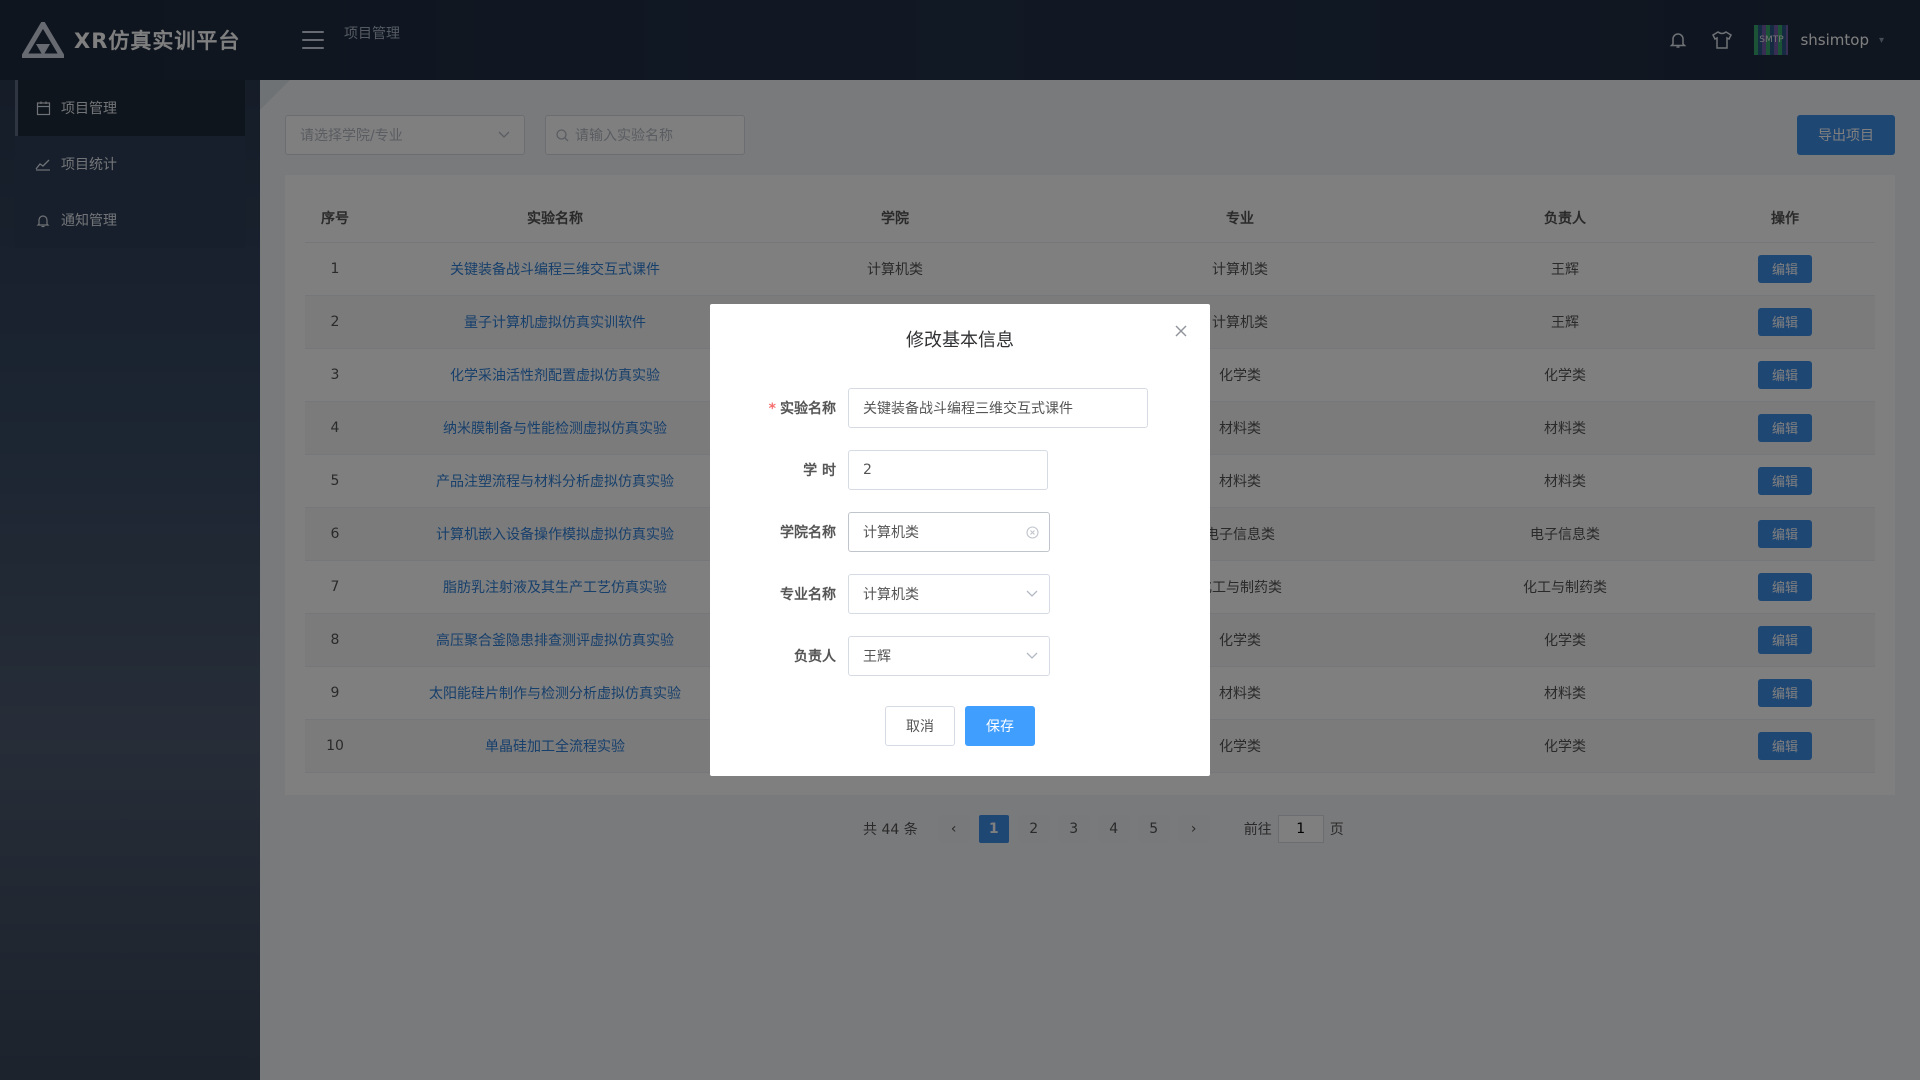  Describe the element at coordinates (960, 340) in the screenshot. I see `dialog-title: 修改基本信息` at that location.